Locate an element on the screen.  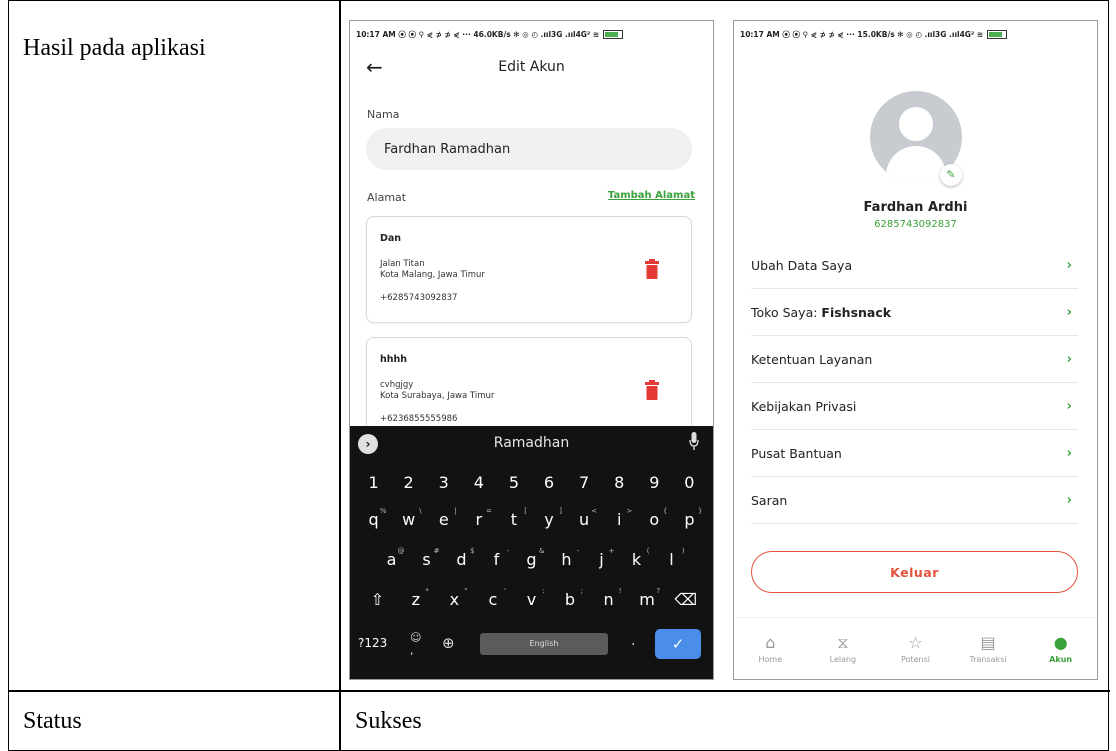
page-title: Edit Akun is located at coordinates (531, 67).